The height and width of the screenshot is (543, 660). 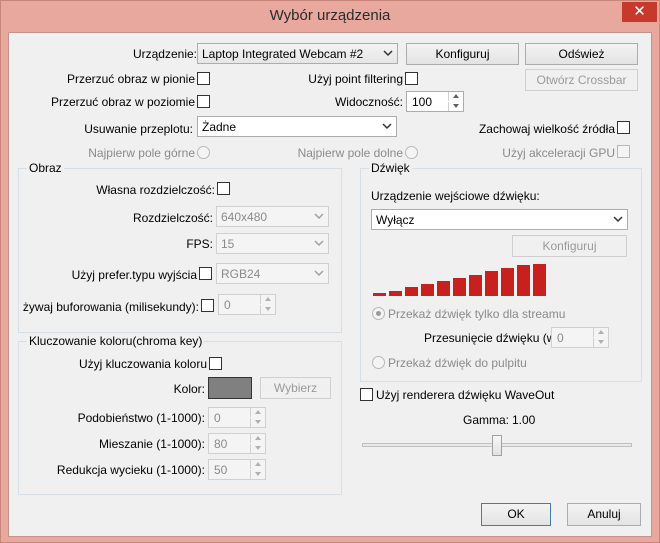 I want to click on title-bar: Wybór urządzenia ✕, so click(x=330, y=16).